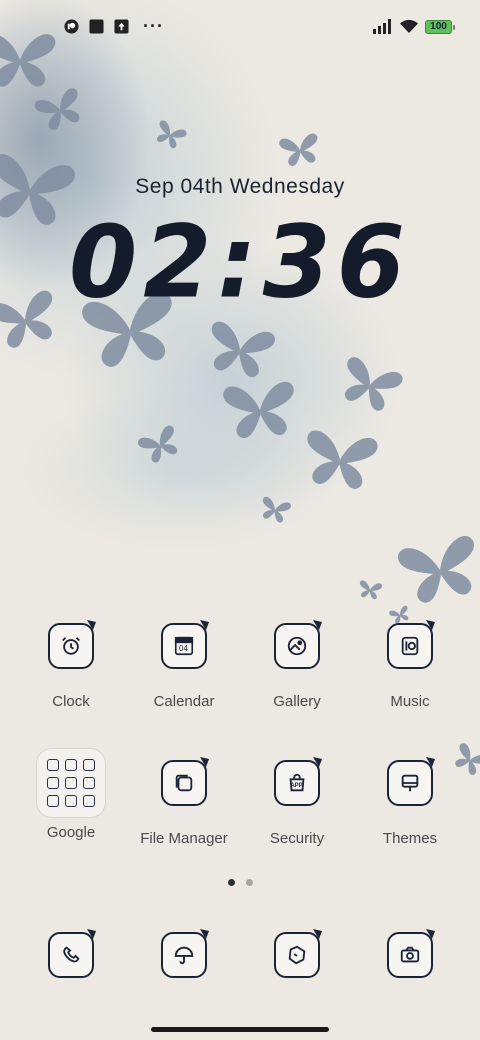  I want to click on browser-icon, so click(185, 953).